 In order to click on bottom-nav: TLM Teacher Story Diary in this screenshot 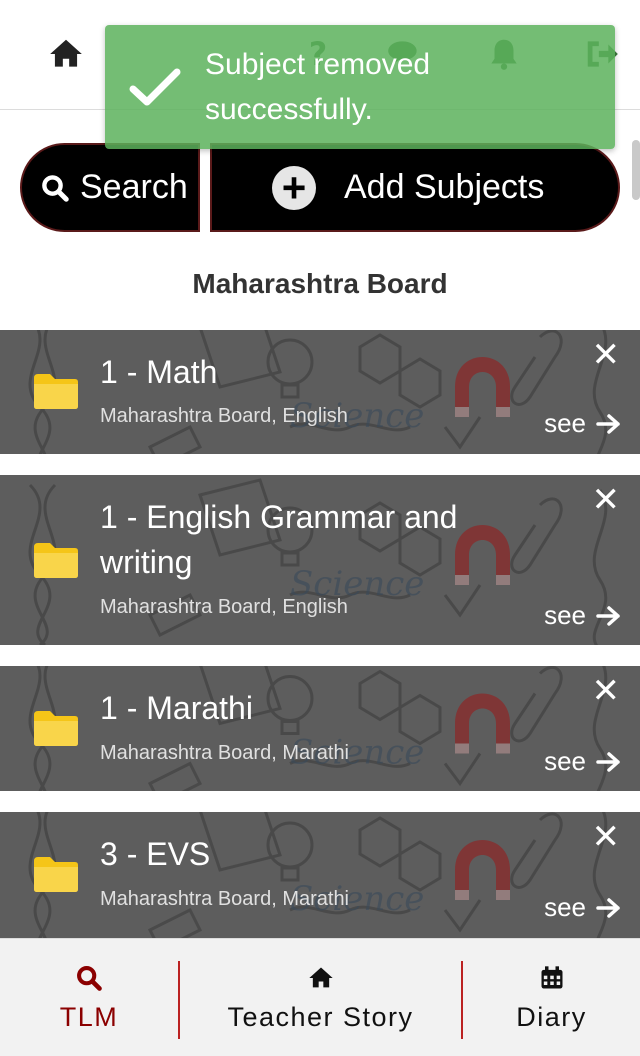, I will do `click(320, 997)`.